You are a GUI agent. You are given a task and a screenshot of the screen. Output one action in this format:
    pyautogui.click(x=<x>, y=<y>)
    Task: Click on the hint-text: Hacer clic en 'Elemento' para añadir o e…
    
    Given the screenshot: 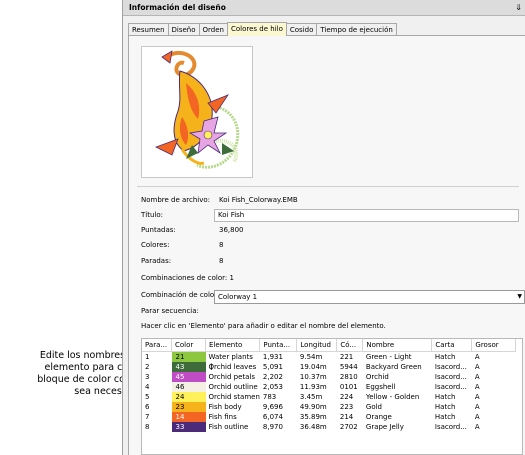 What is the action you would take?
    pyautogui.click(x=263, y=326)
    